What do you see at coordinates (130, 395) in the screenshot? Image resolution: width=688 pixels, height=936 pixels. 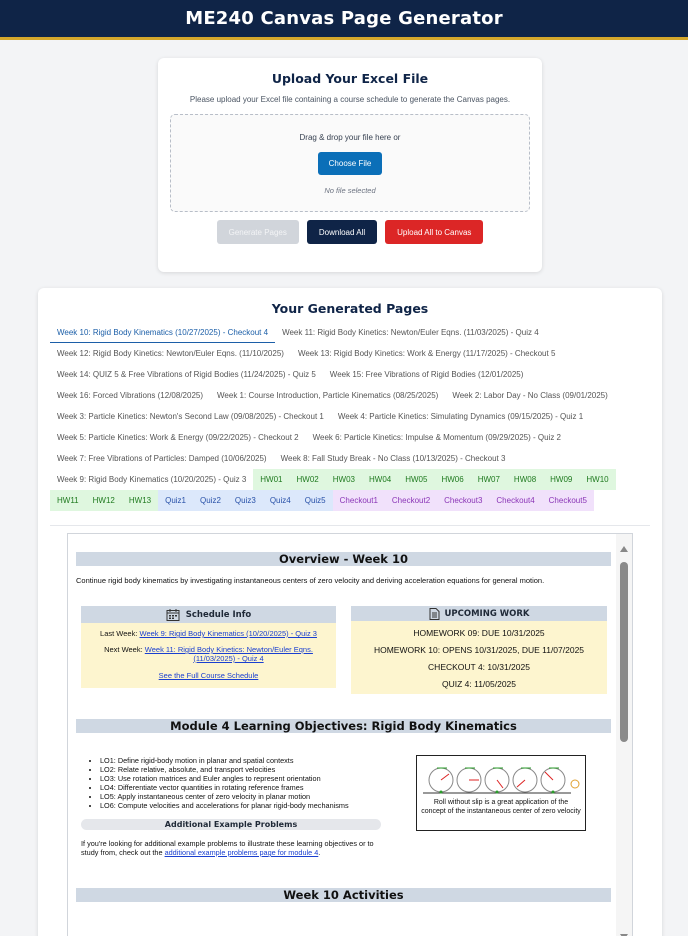 I see `tab-week-16-forced-vibrations-12-08-2025: Week 16: Forced Vibrations (12/08/2025)` at bounding box center [130, 395].